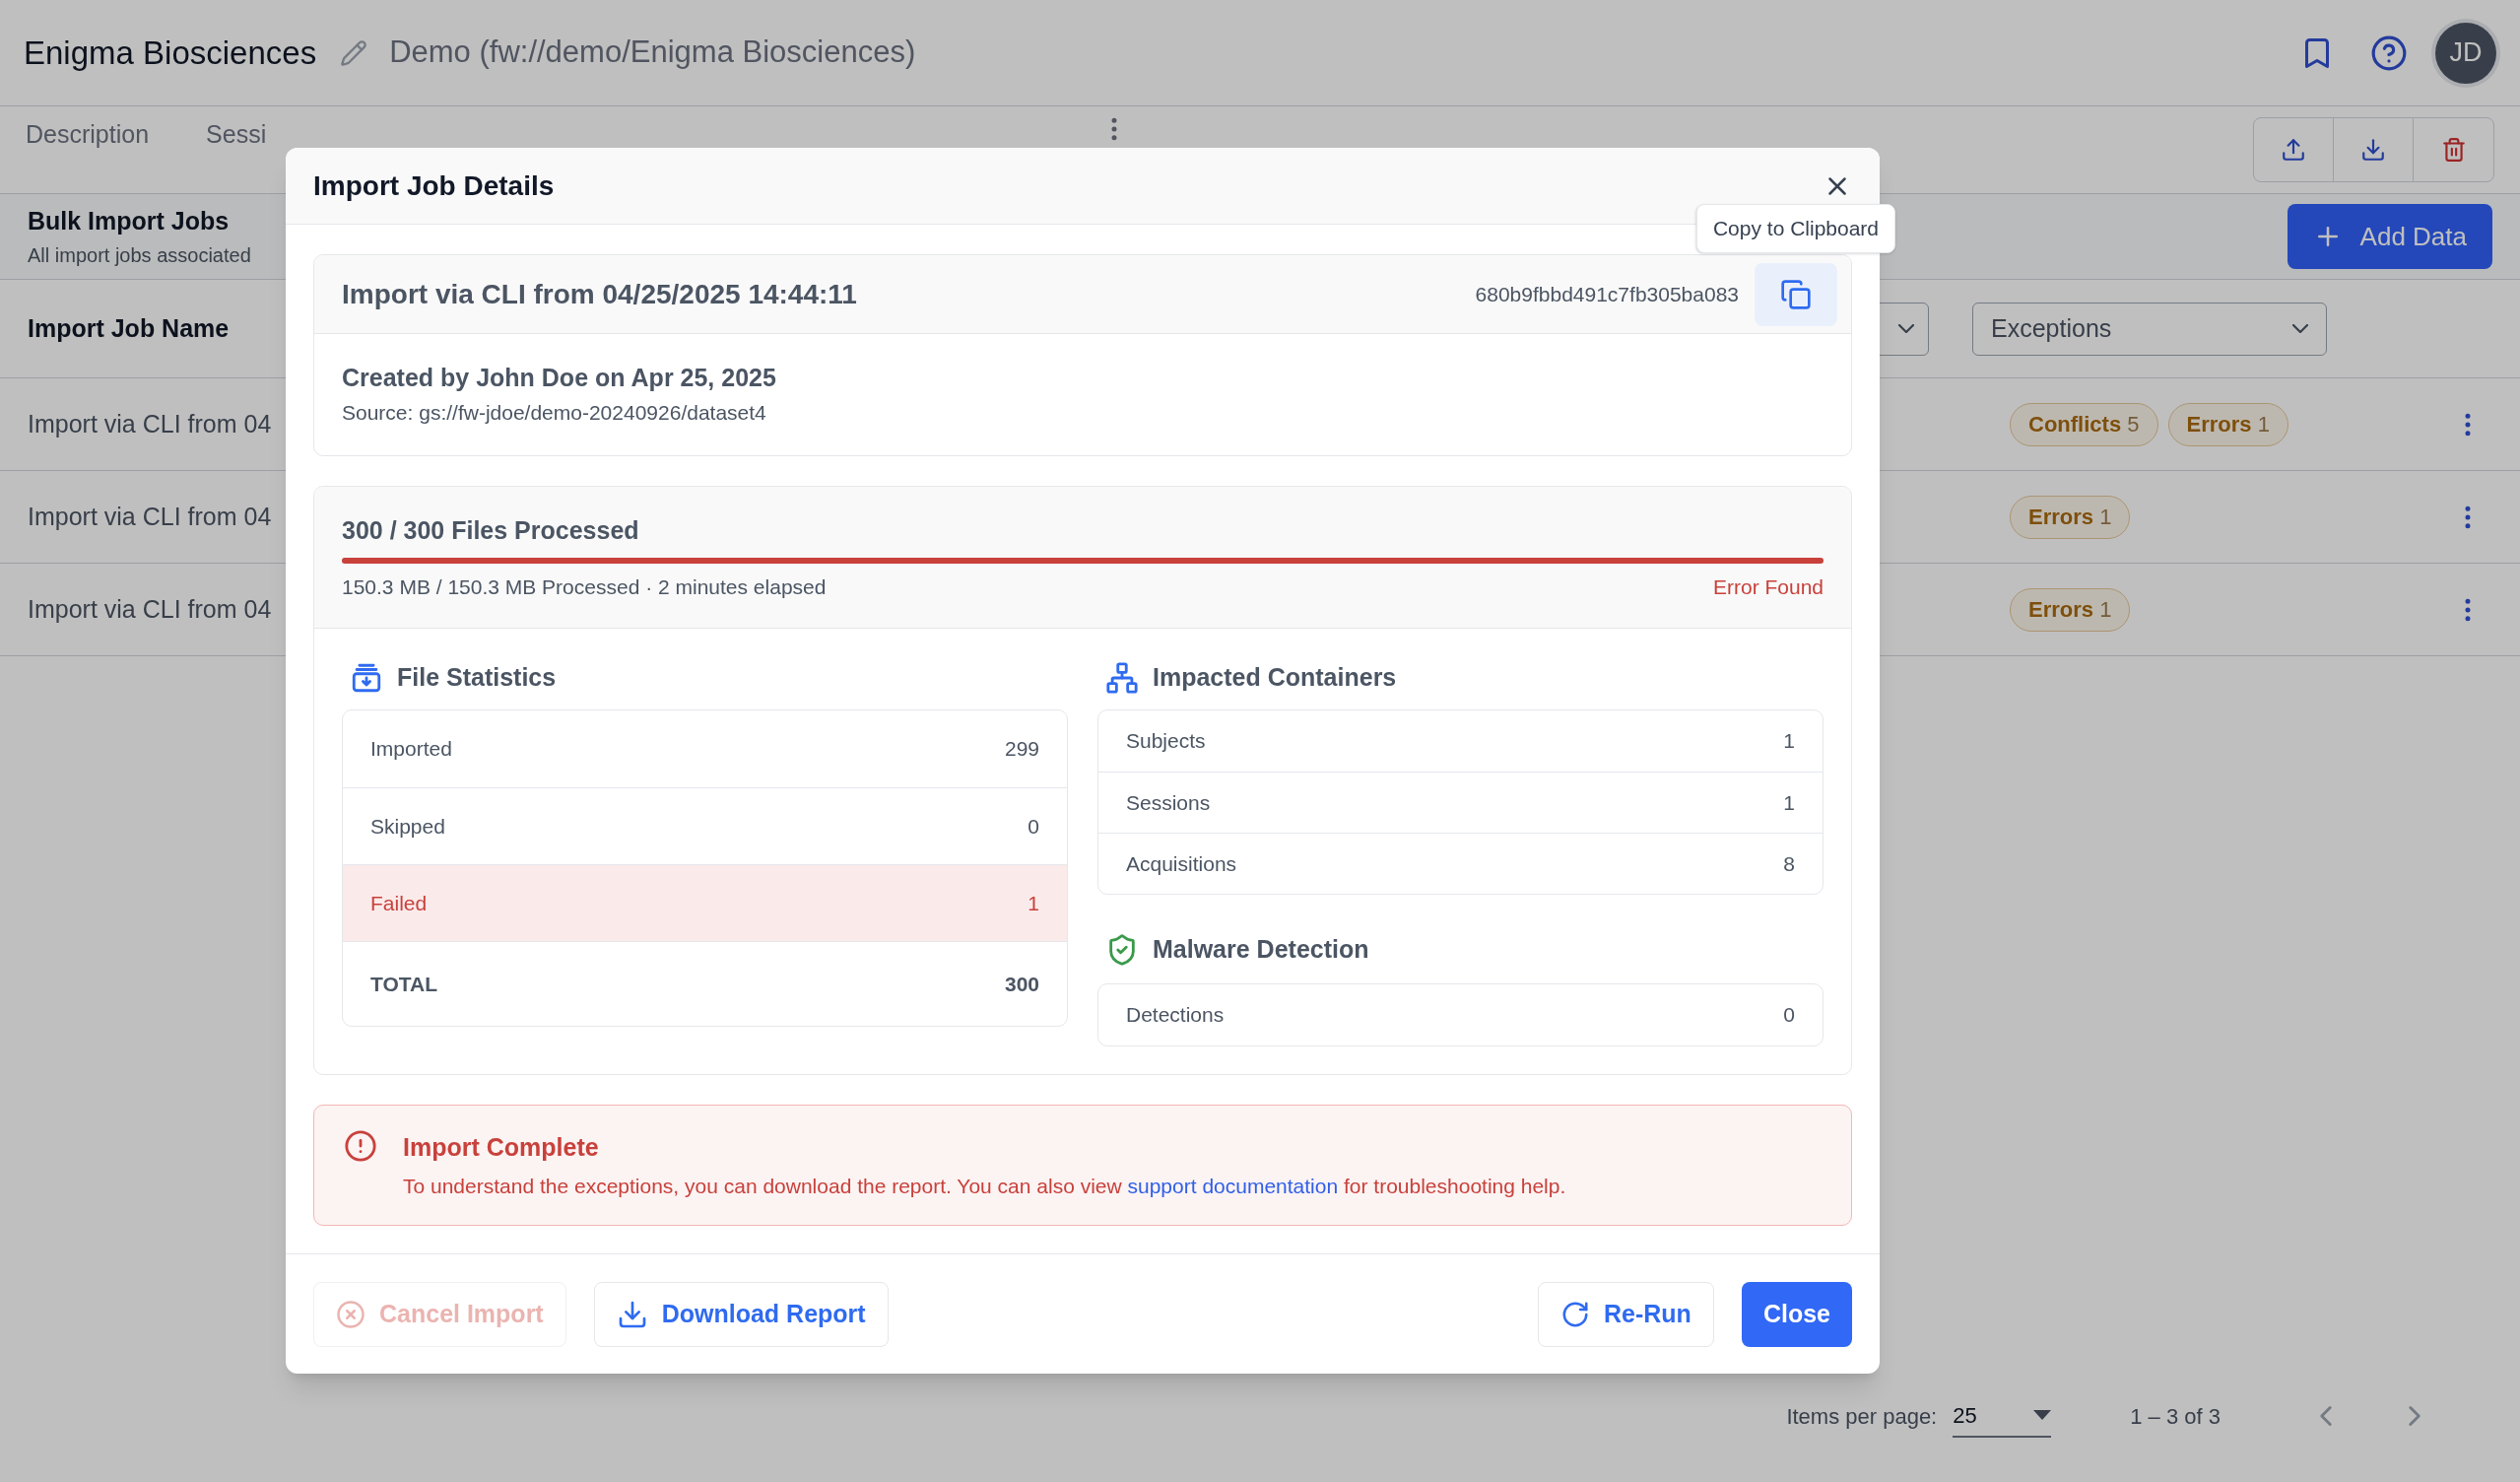 The image size is (2520, 1482). Describe the element at coordinates (984, 1186) in the screenshot. I see `alert-message: To understand the exceptions, you can download the report. You can also view support documentation for troubleshooting help.` at that location.